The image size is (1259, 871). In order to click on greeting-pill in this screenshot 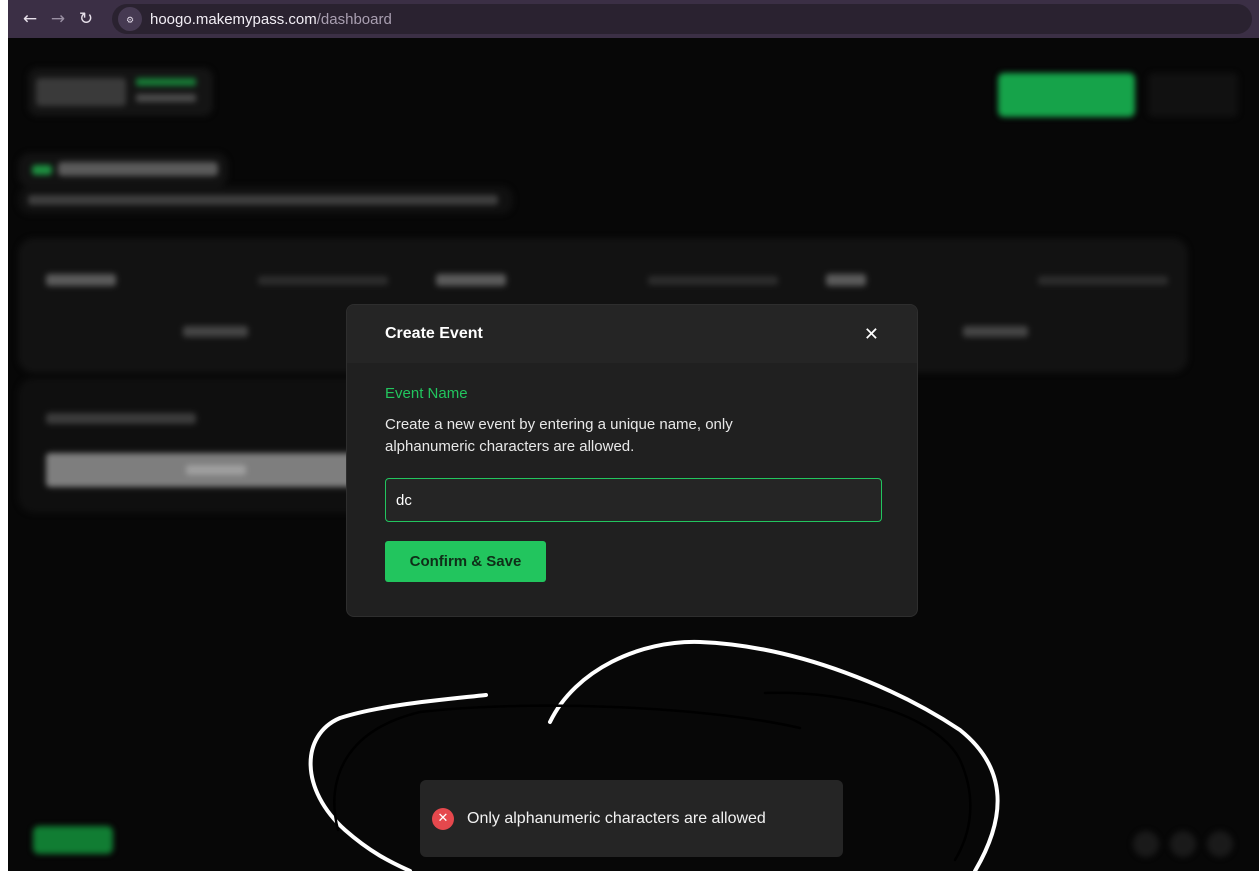, I will do `click(123, 170)`.